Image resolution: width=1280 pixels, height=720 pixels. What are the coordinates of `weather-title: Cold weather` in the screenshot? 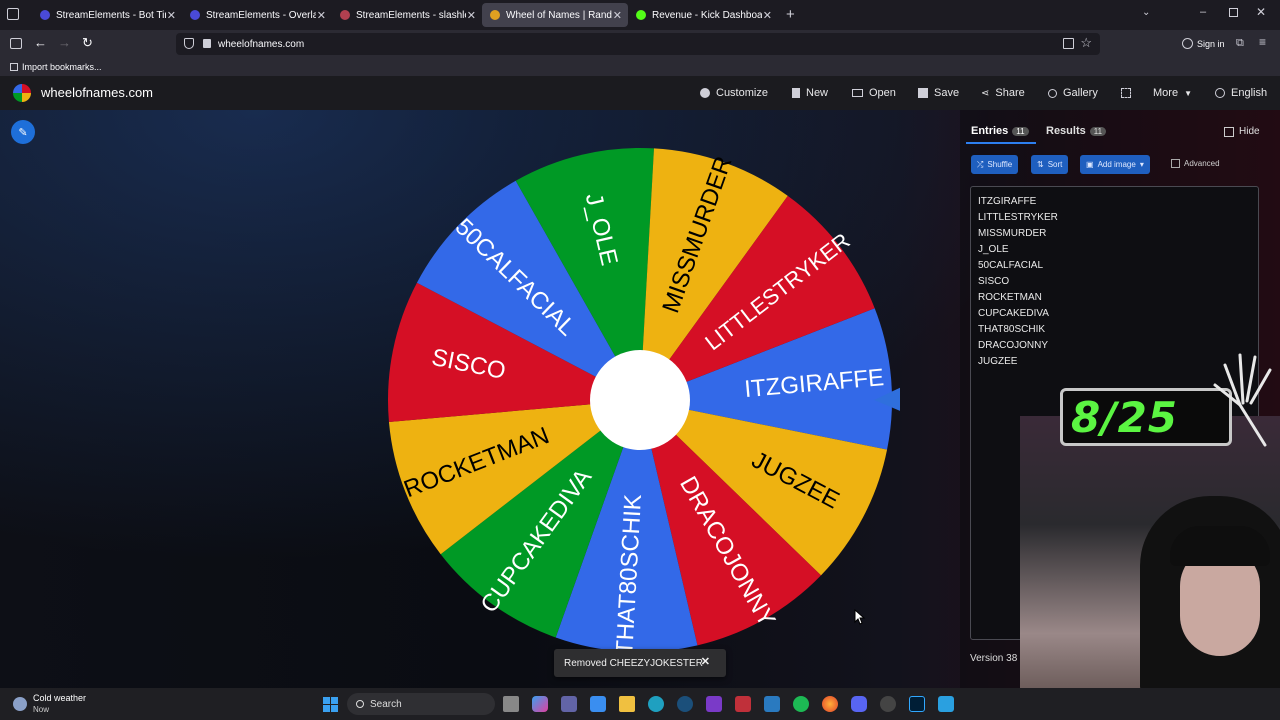 It's located at (59, 698).